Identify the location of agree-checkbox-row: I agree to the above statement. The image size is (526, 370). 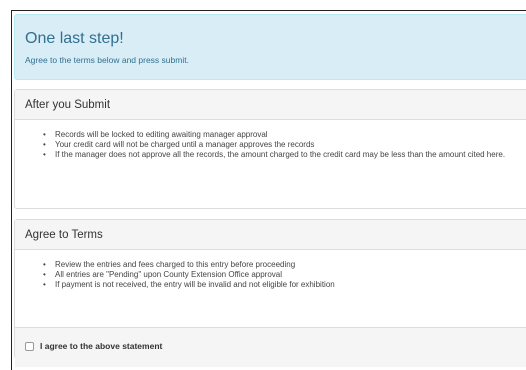
(275, 346).